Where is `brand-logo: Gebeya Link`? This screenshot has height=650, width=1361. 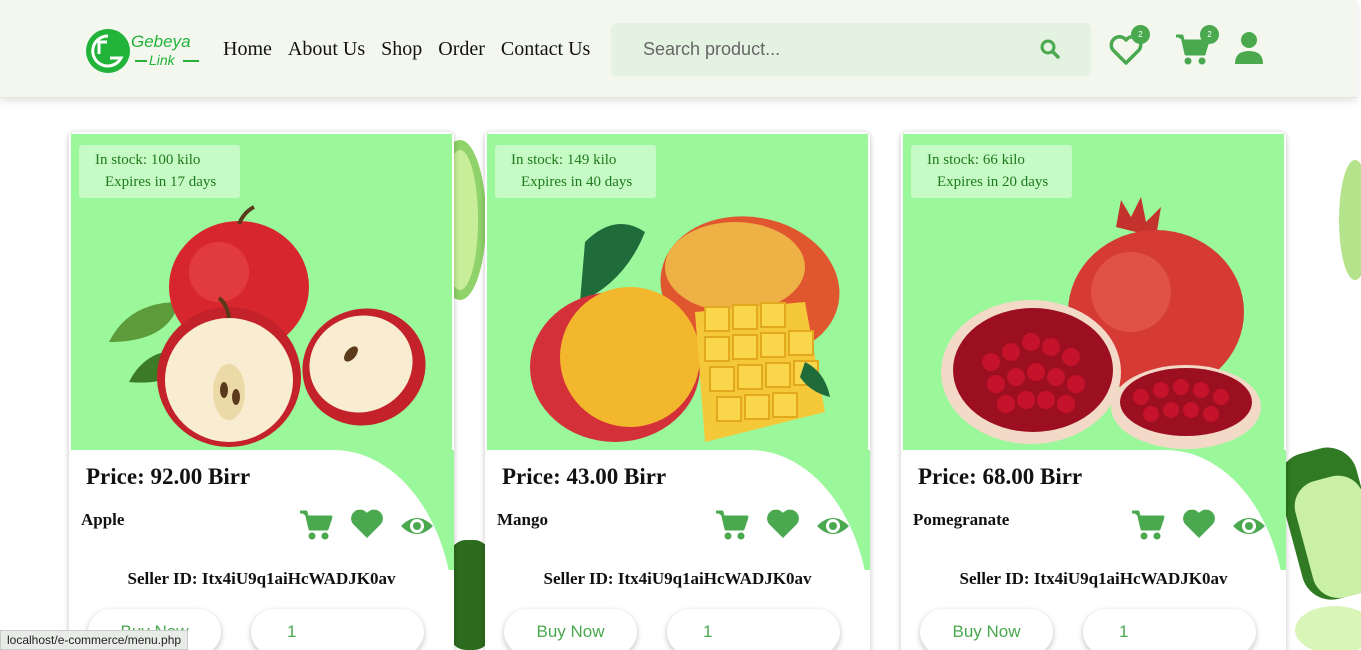 brand-logo: Gebeya Link is located at coordinates (146, 52).